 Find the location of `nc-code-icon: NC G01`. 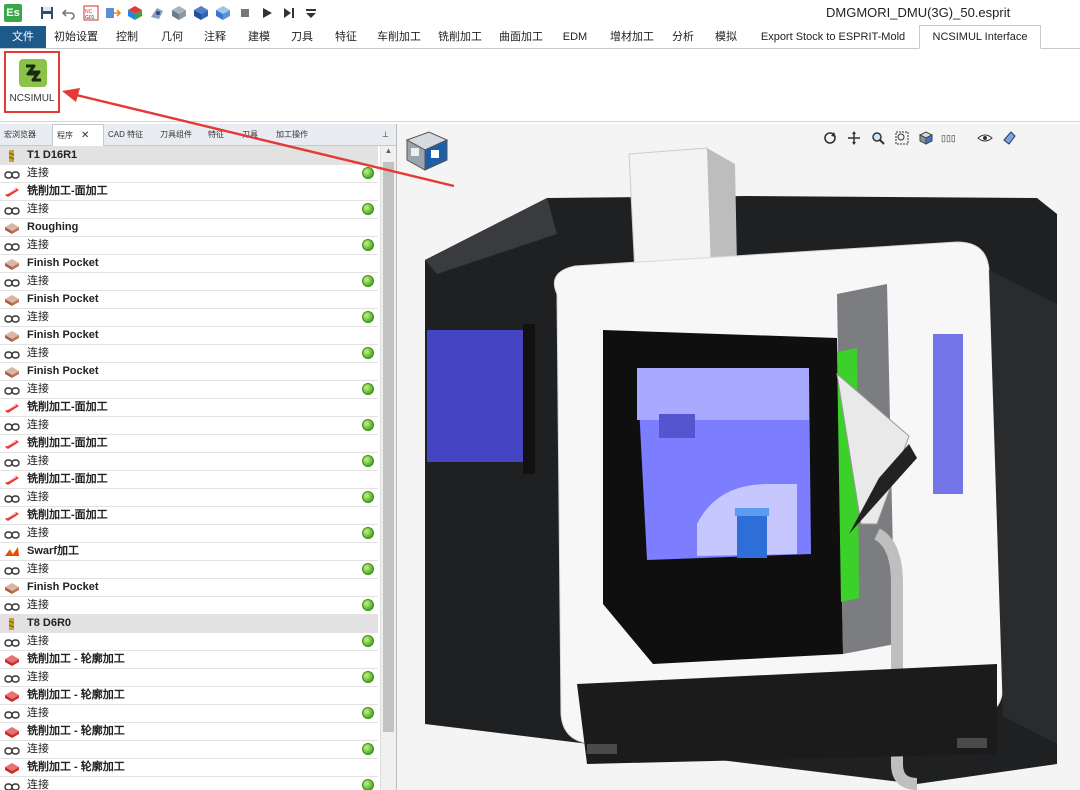

nc-code-icon: NC G01 is located at coordinates (91, 13).